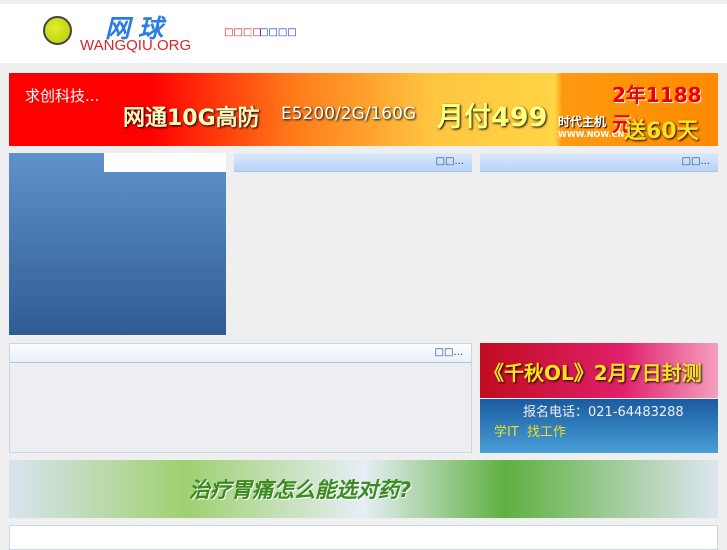  Describe the element at coordinates (117, 244) in the screenshot. I see `slideshow-panel` at that location.